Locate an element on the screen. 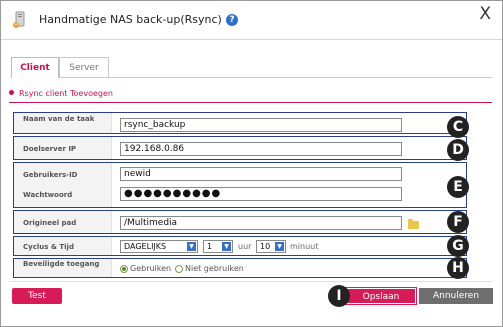  minute-select: 10 ▼ is located at coordinates (271, 246).